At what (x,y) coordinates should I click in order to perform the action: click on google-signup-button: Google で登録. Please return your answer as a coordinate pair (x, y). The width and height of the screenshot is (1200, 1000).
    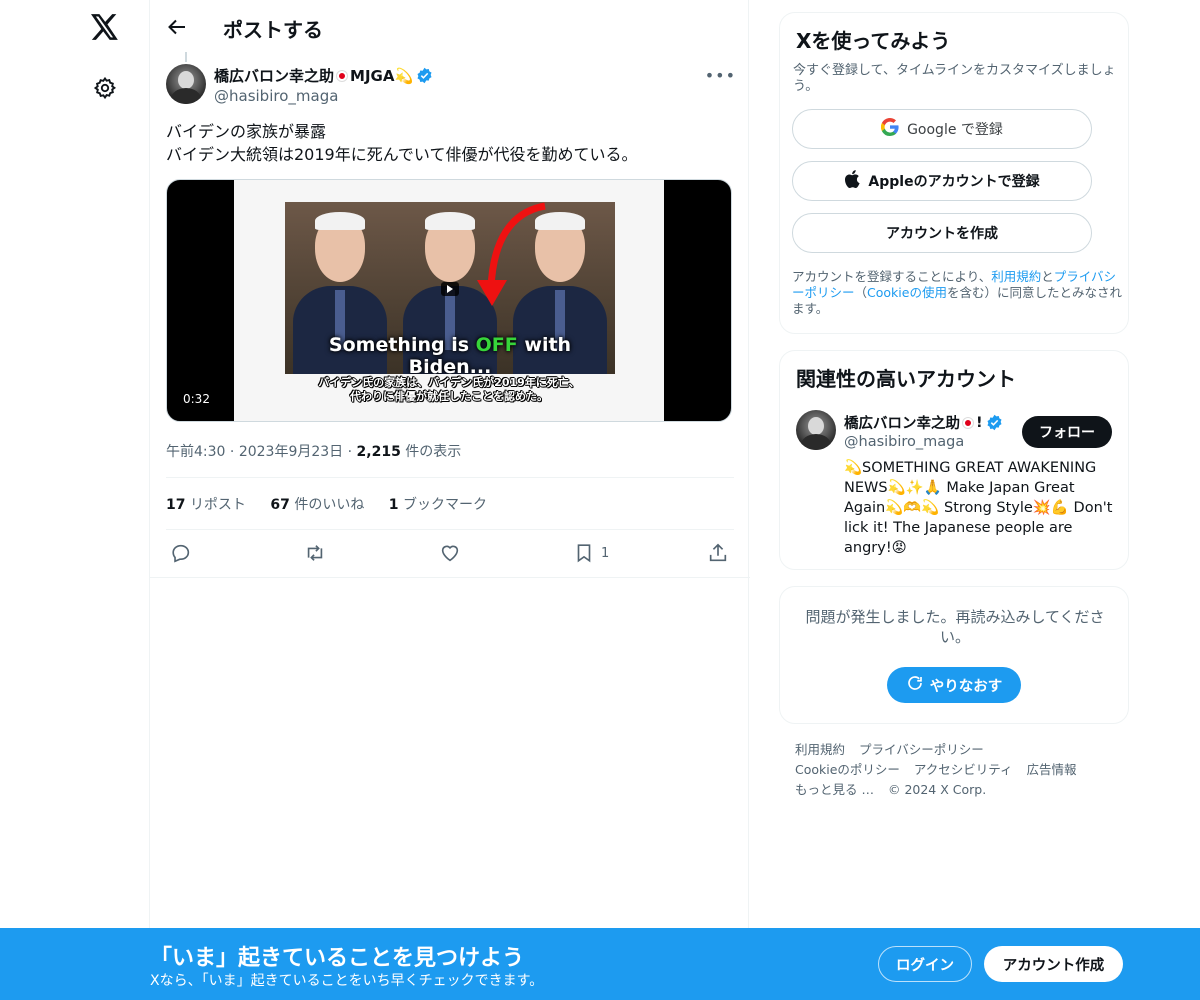
    Looking at the image, I should click on (942, 129).